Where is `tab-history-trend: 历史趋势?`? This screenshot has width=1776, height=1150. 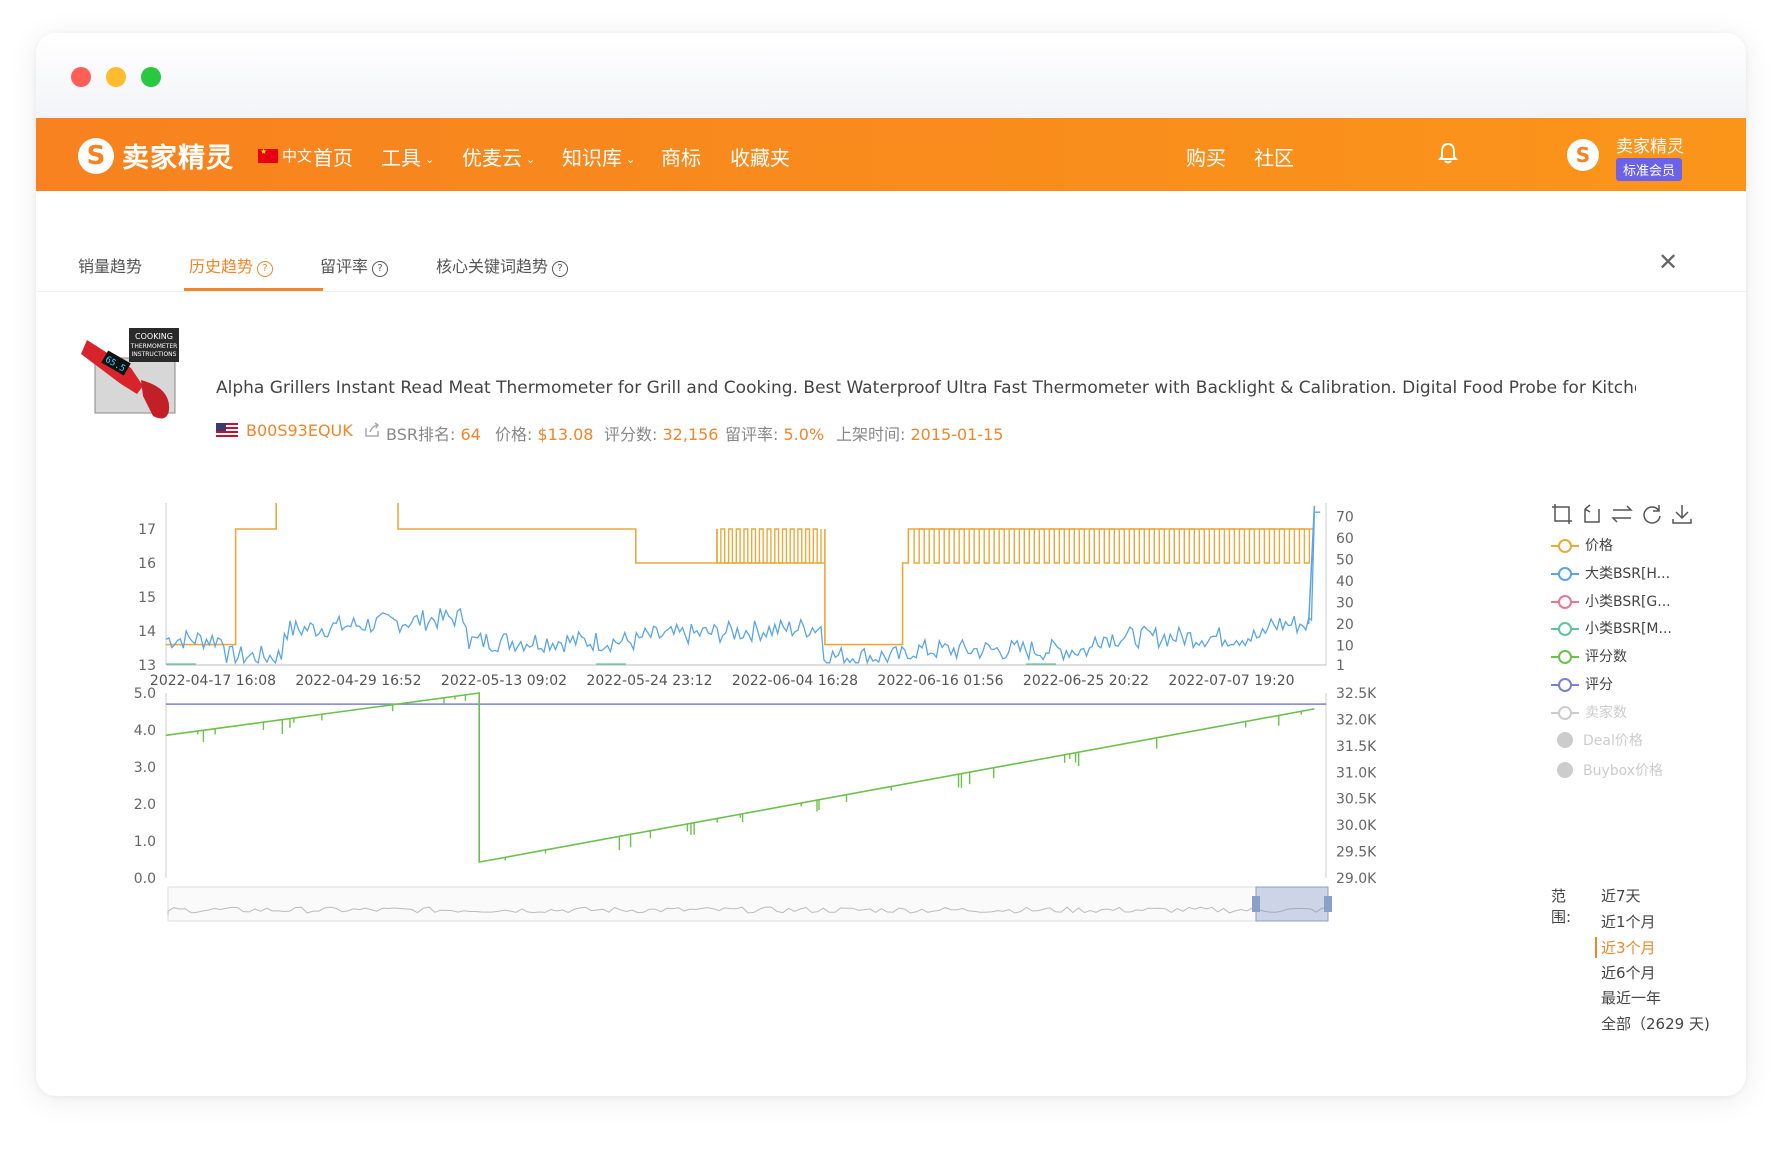
tab-history-trend: 历史趋势? is located at coordinates (231, 265).